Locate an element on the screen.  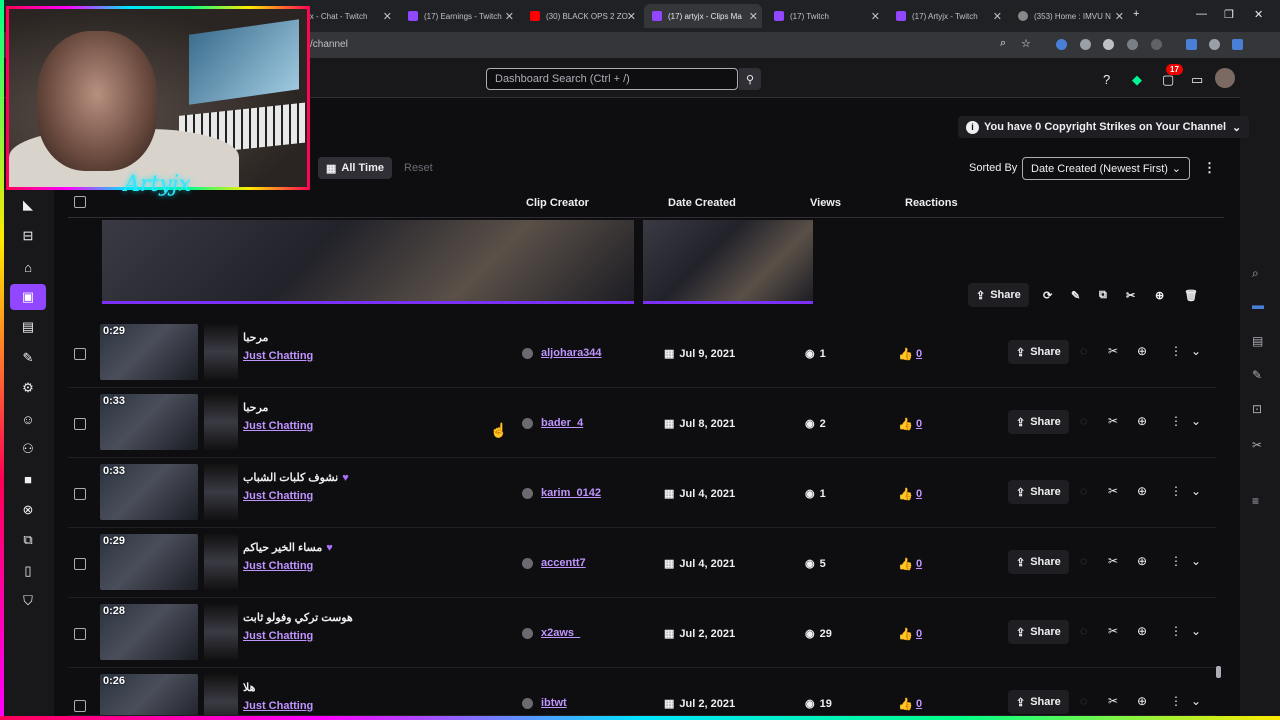
new-tab-icon: + is located at coordinates (1136, 14).